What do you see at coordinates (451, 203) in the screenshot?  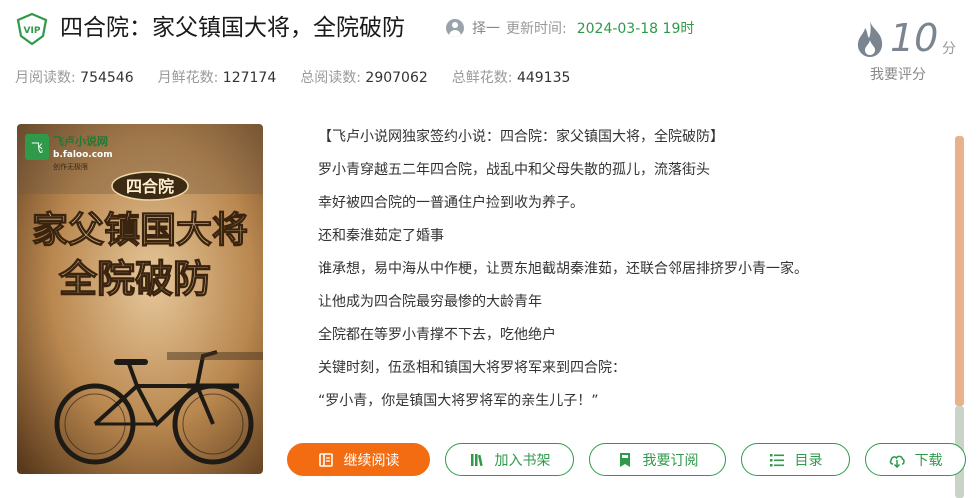 I see `description-line: 幸好被四合院的一普通住户捡到收为养子。` at bounding box center [451, 203].